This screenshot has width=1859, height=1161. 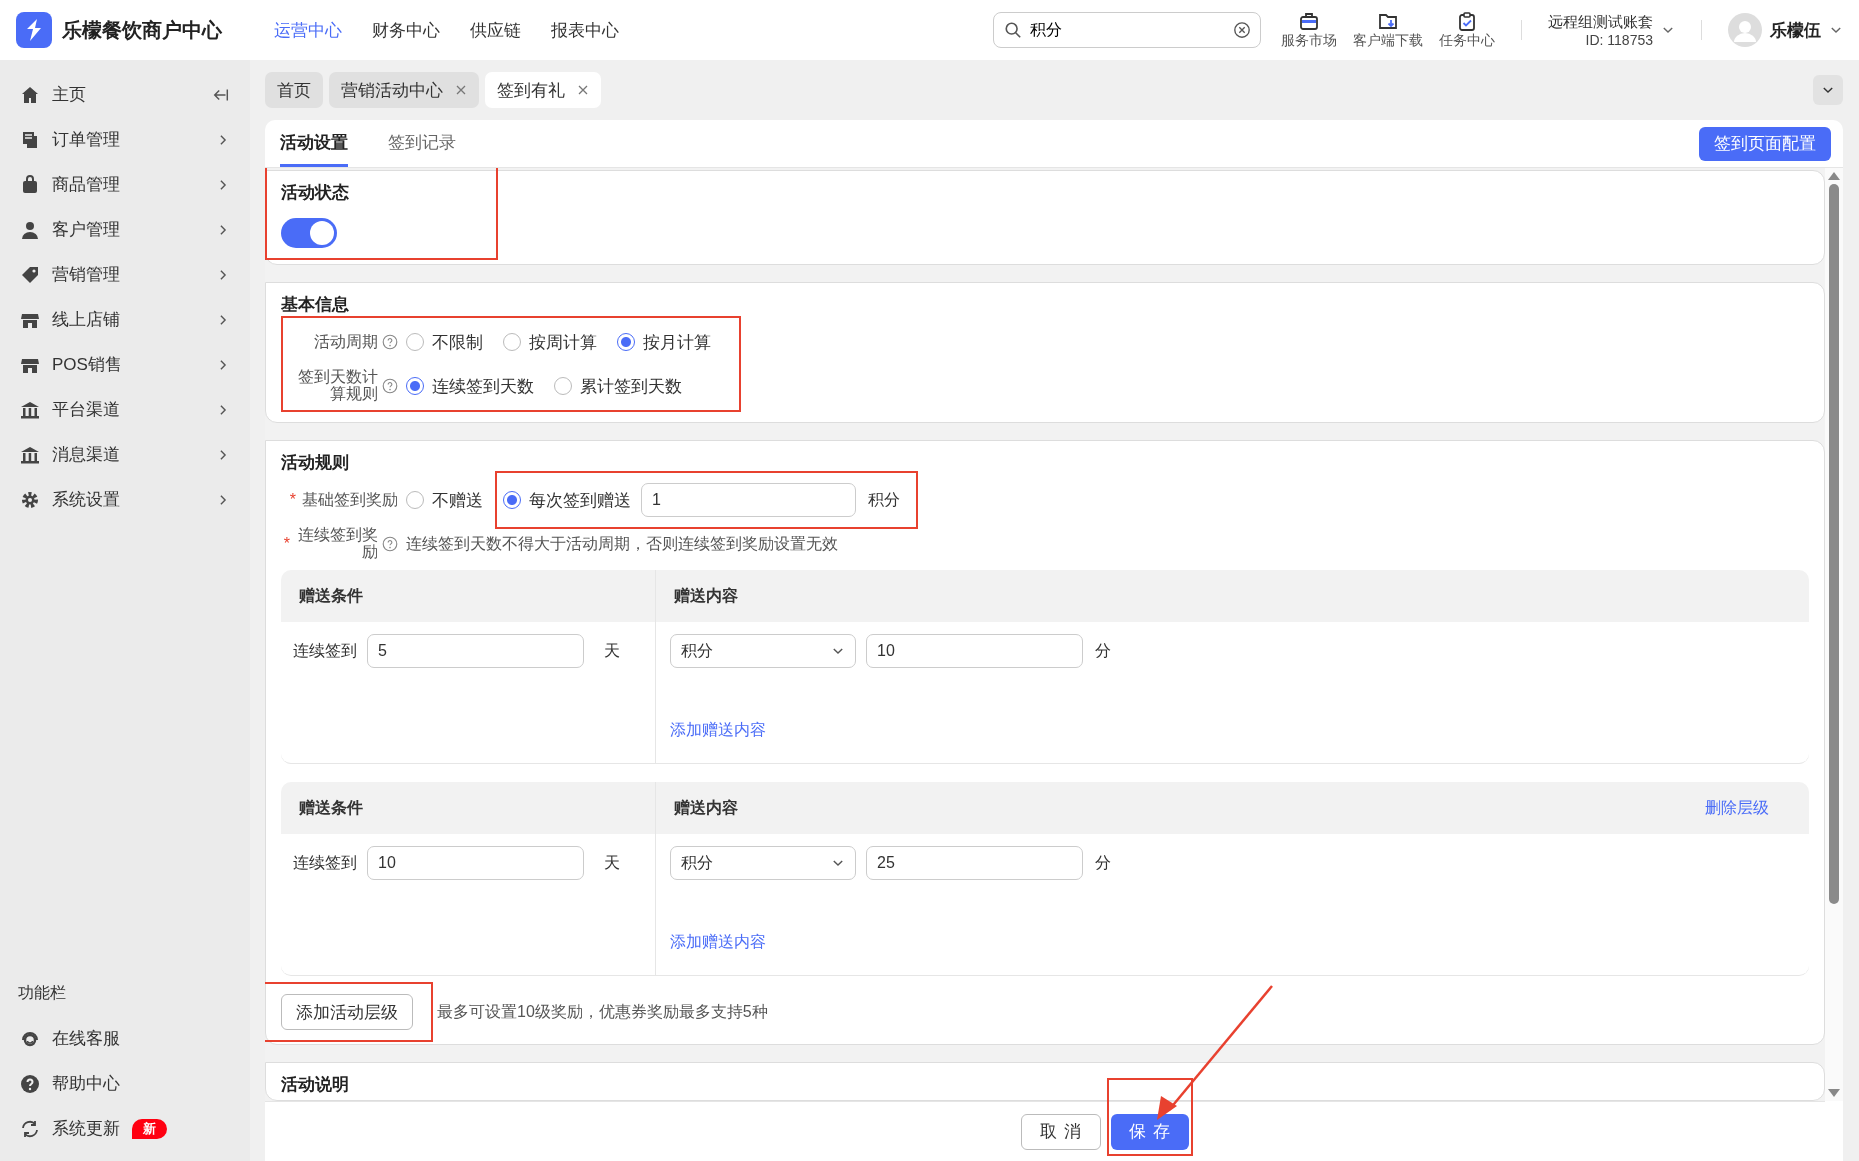 I want to click on toolbar-button: 客户端下载, so click(x=1388, y=30).